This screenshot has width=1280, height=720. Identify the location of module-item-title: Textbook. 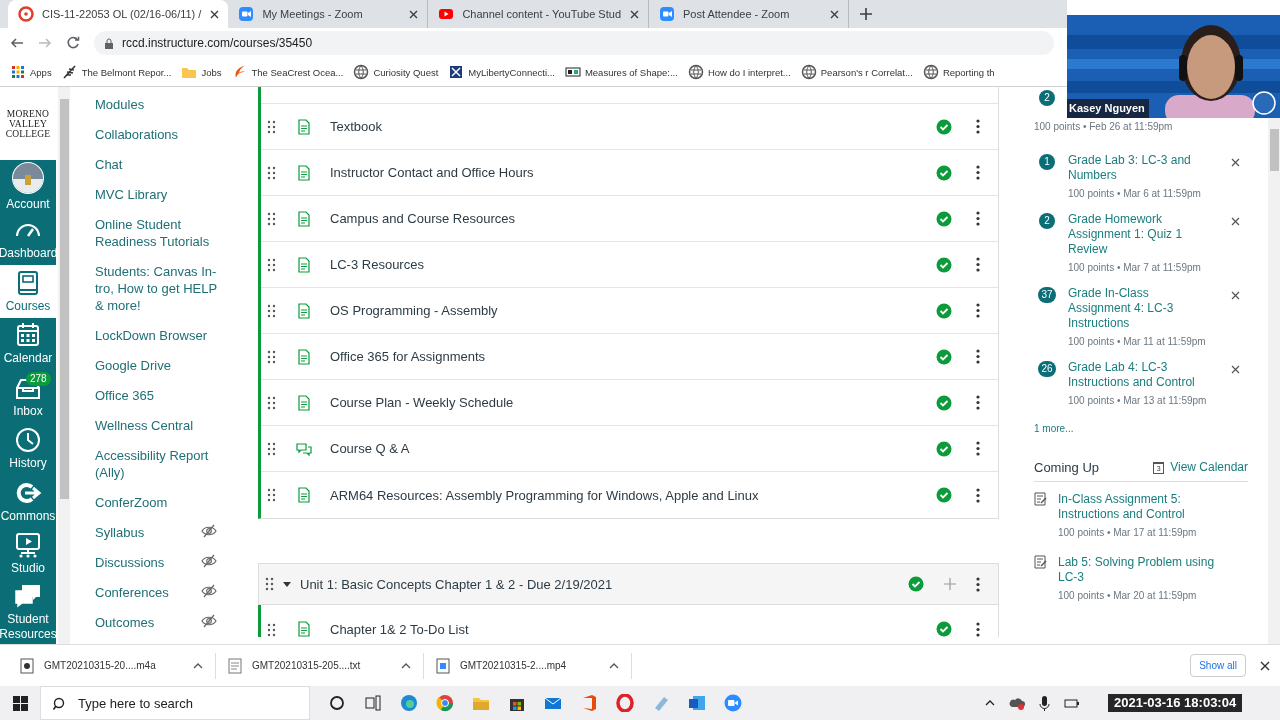
(633, 126).